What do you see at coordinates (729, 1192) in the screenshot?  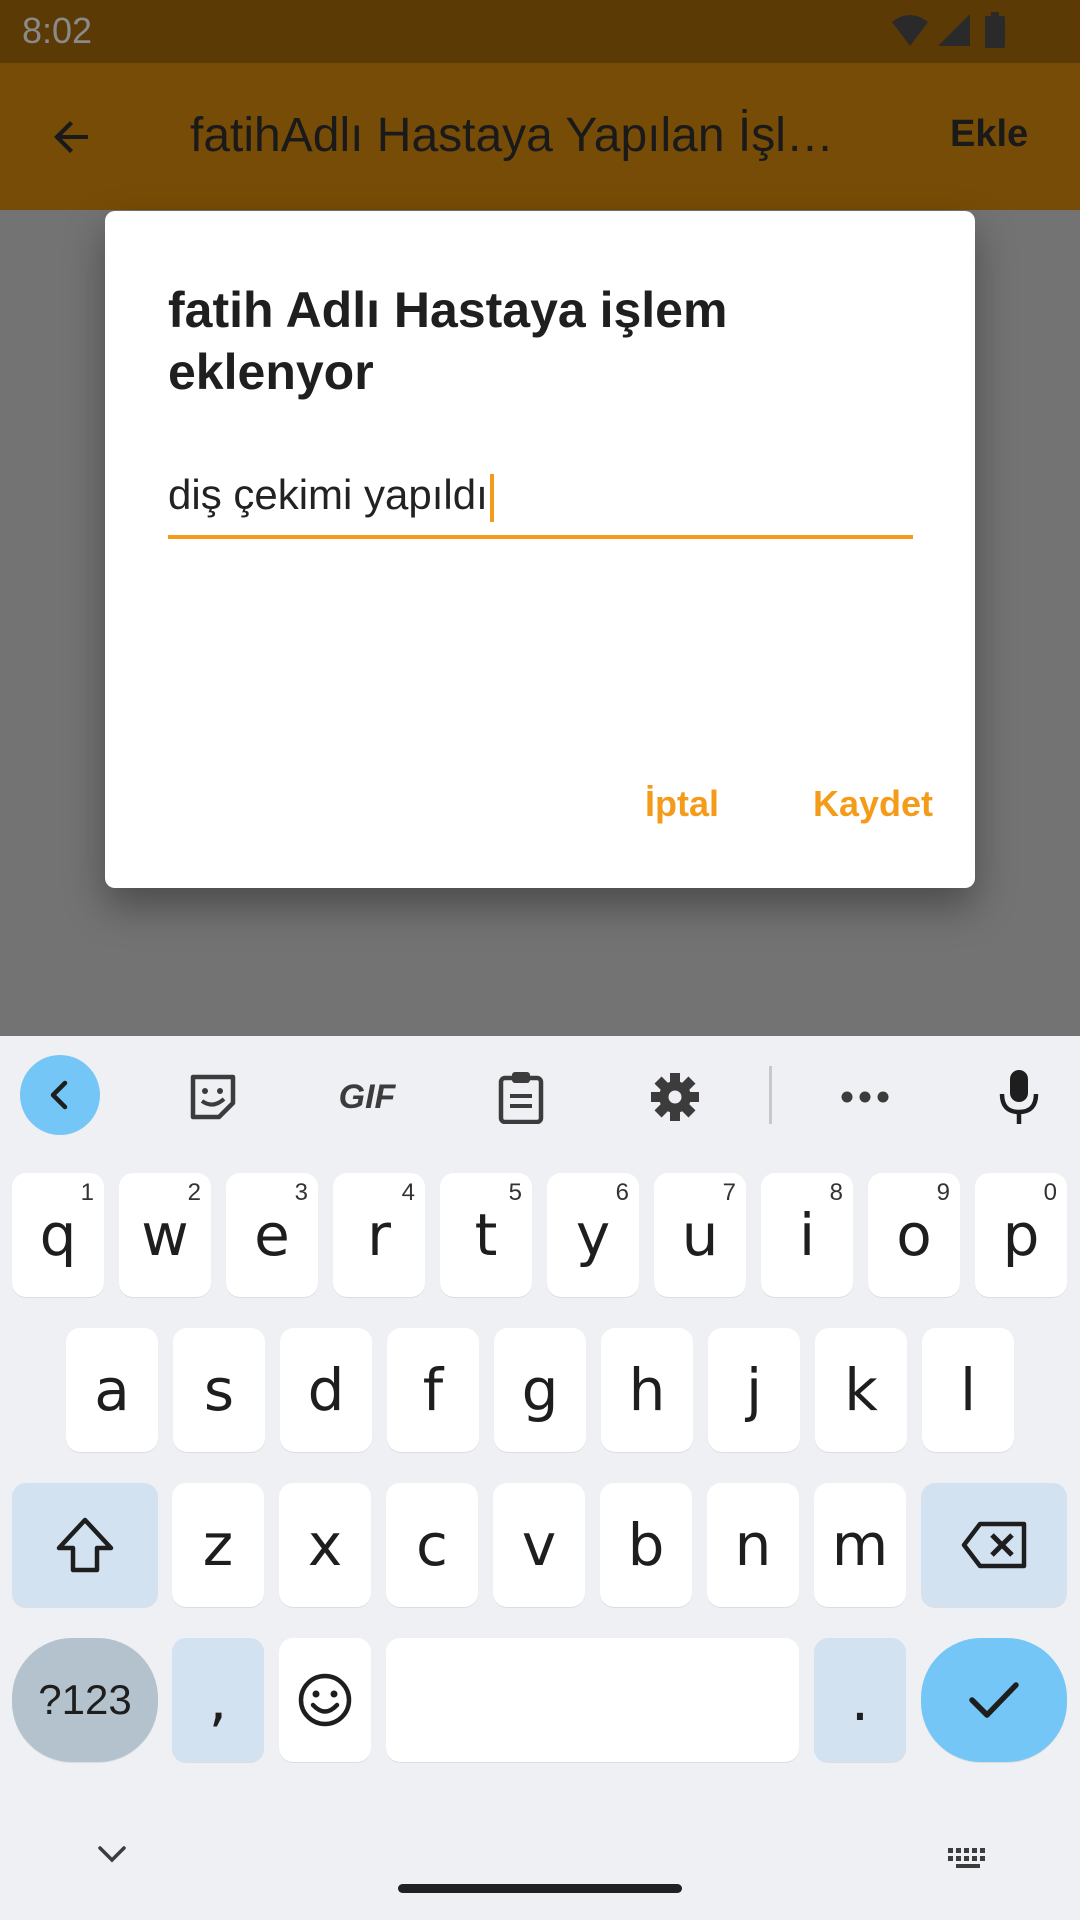 I see `key-hint: 7` at bounding box center [729, 1192].